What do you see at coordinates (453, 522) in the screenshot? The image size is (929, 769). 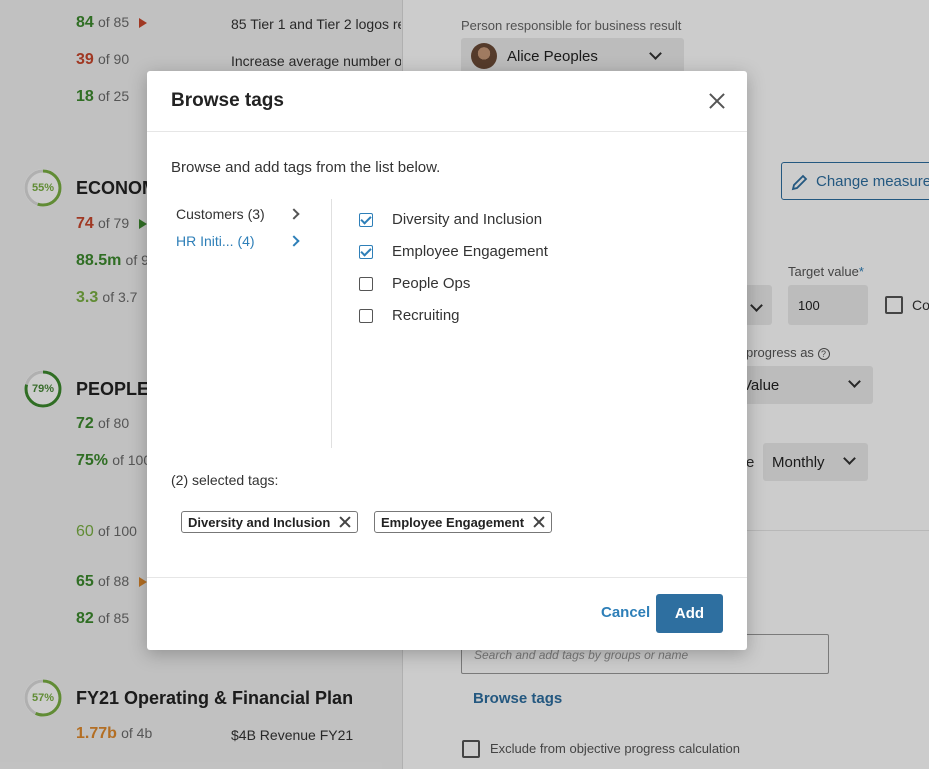 I see `chip-label: Employee Engagement` at bounding box center [453, 522].